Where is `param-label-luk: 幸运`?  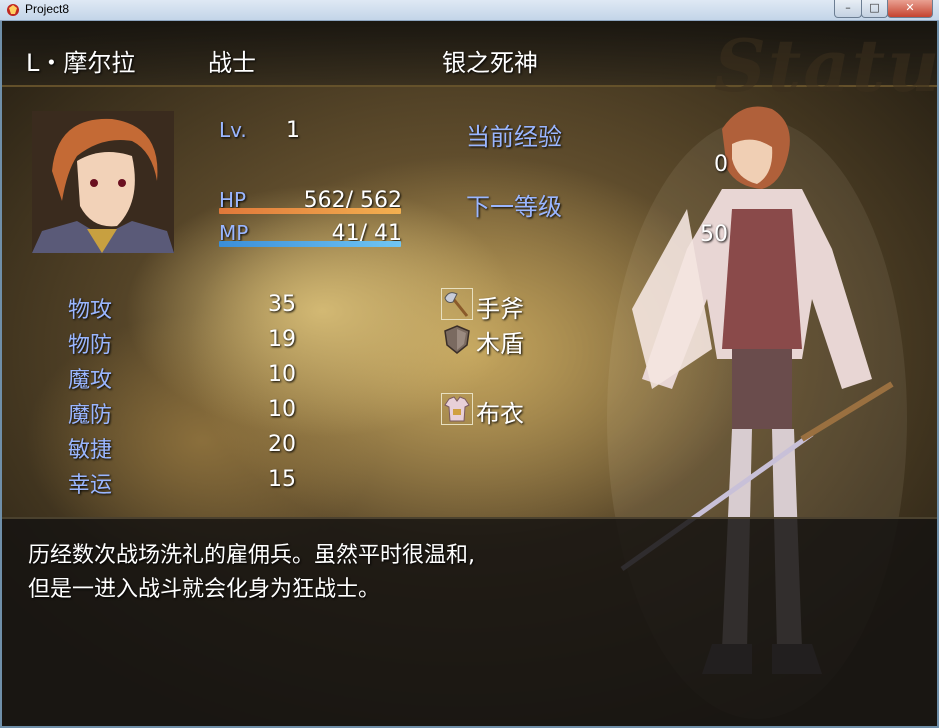
param-label-luk: 幸运 is located at coordinates (90, 485).